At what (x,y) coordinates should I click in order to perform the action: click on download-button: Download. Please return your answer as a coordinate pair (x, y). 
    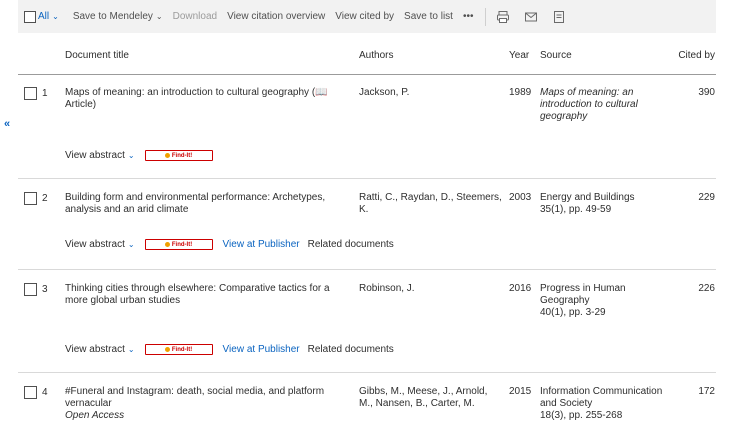
    Looking at the image, I should click on (195, 16).